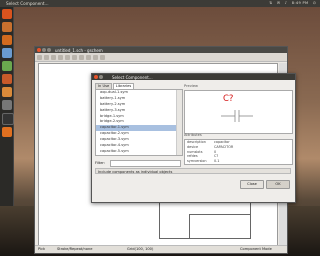 Image resolution: width=320 pixels, height=256 pixels. I want to click on power-icon: ⏻, so click(314, 3).